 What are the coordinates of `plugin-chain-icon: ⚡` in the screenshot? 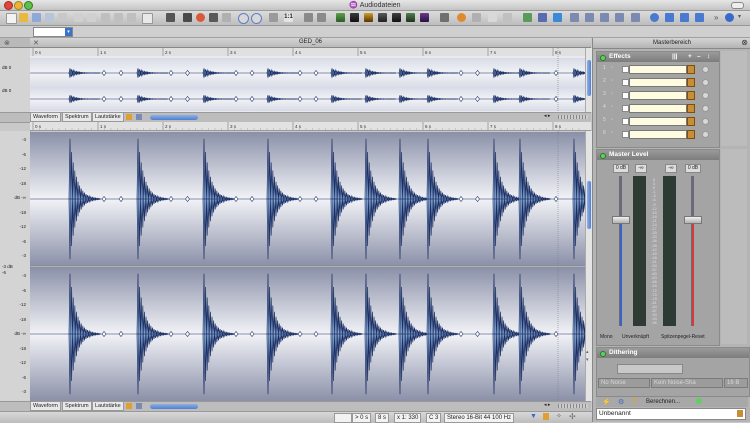 It's located at (606, 402).